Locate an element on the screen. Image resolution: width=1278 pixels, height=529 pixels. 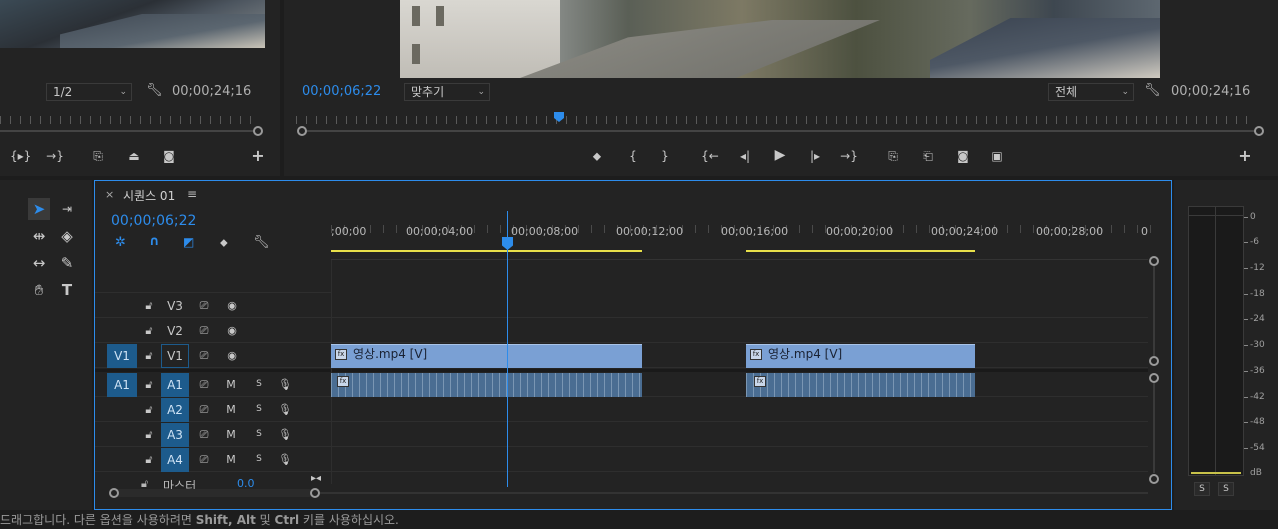
track-name: A4 is located at coordinates (175, 460).